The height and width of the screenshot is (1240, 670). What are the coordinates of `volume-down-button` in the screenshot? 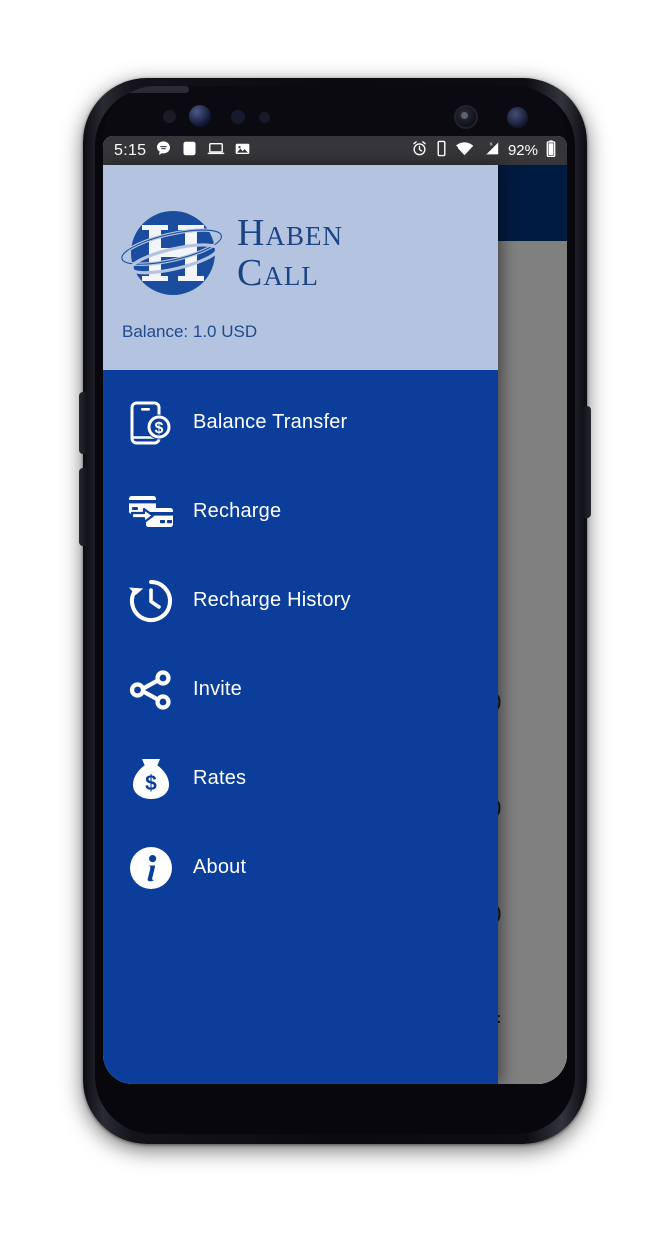 It's located at (83, 507).